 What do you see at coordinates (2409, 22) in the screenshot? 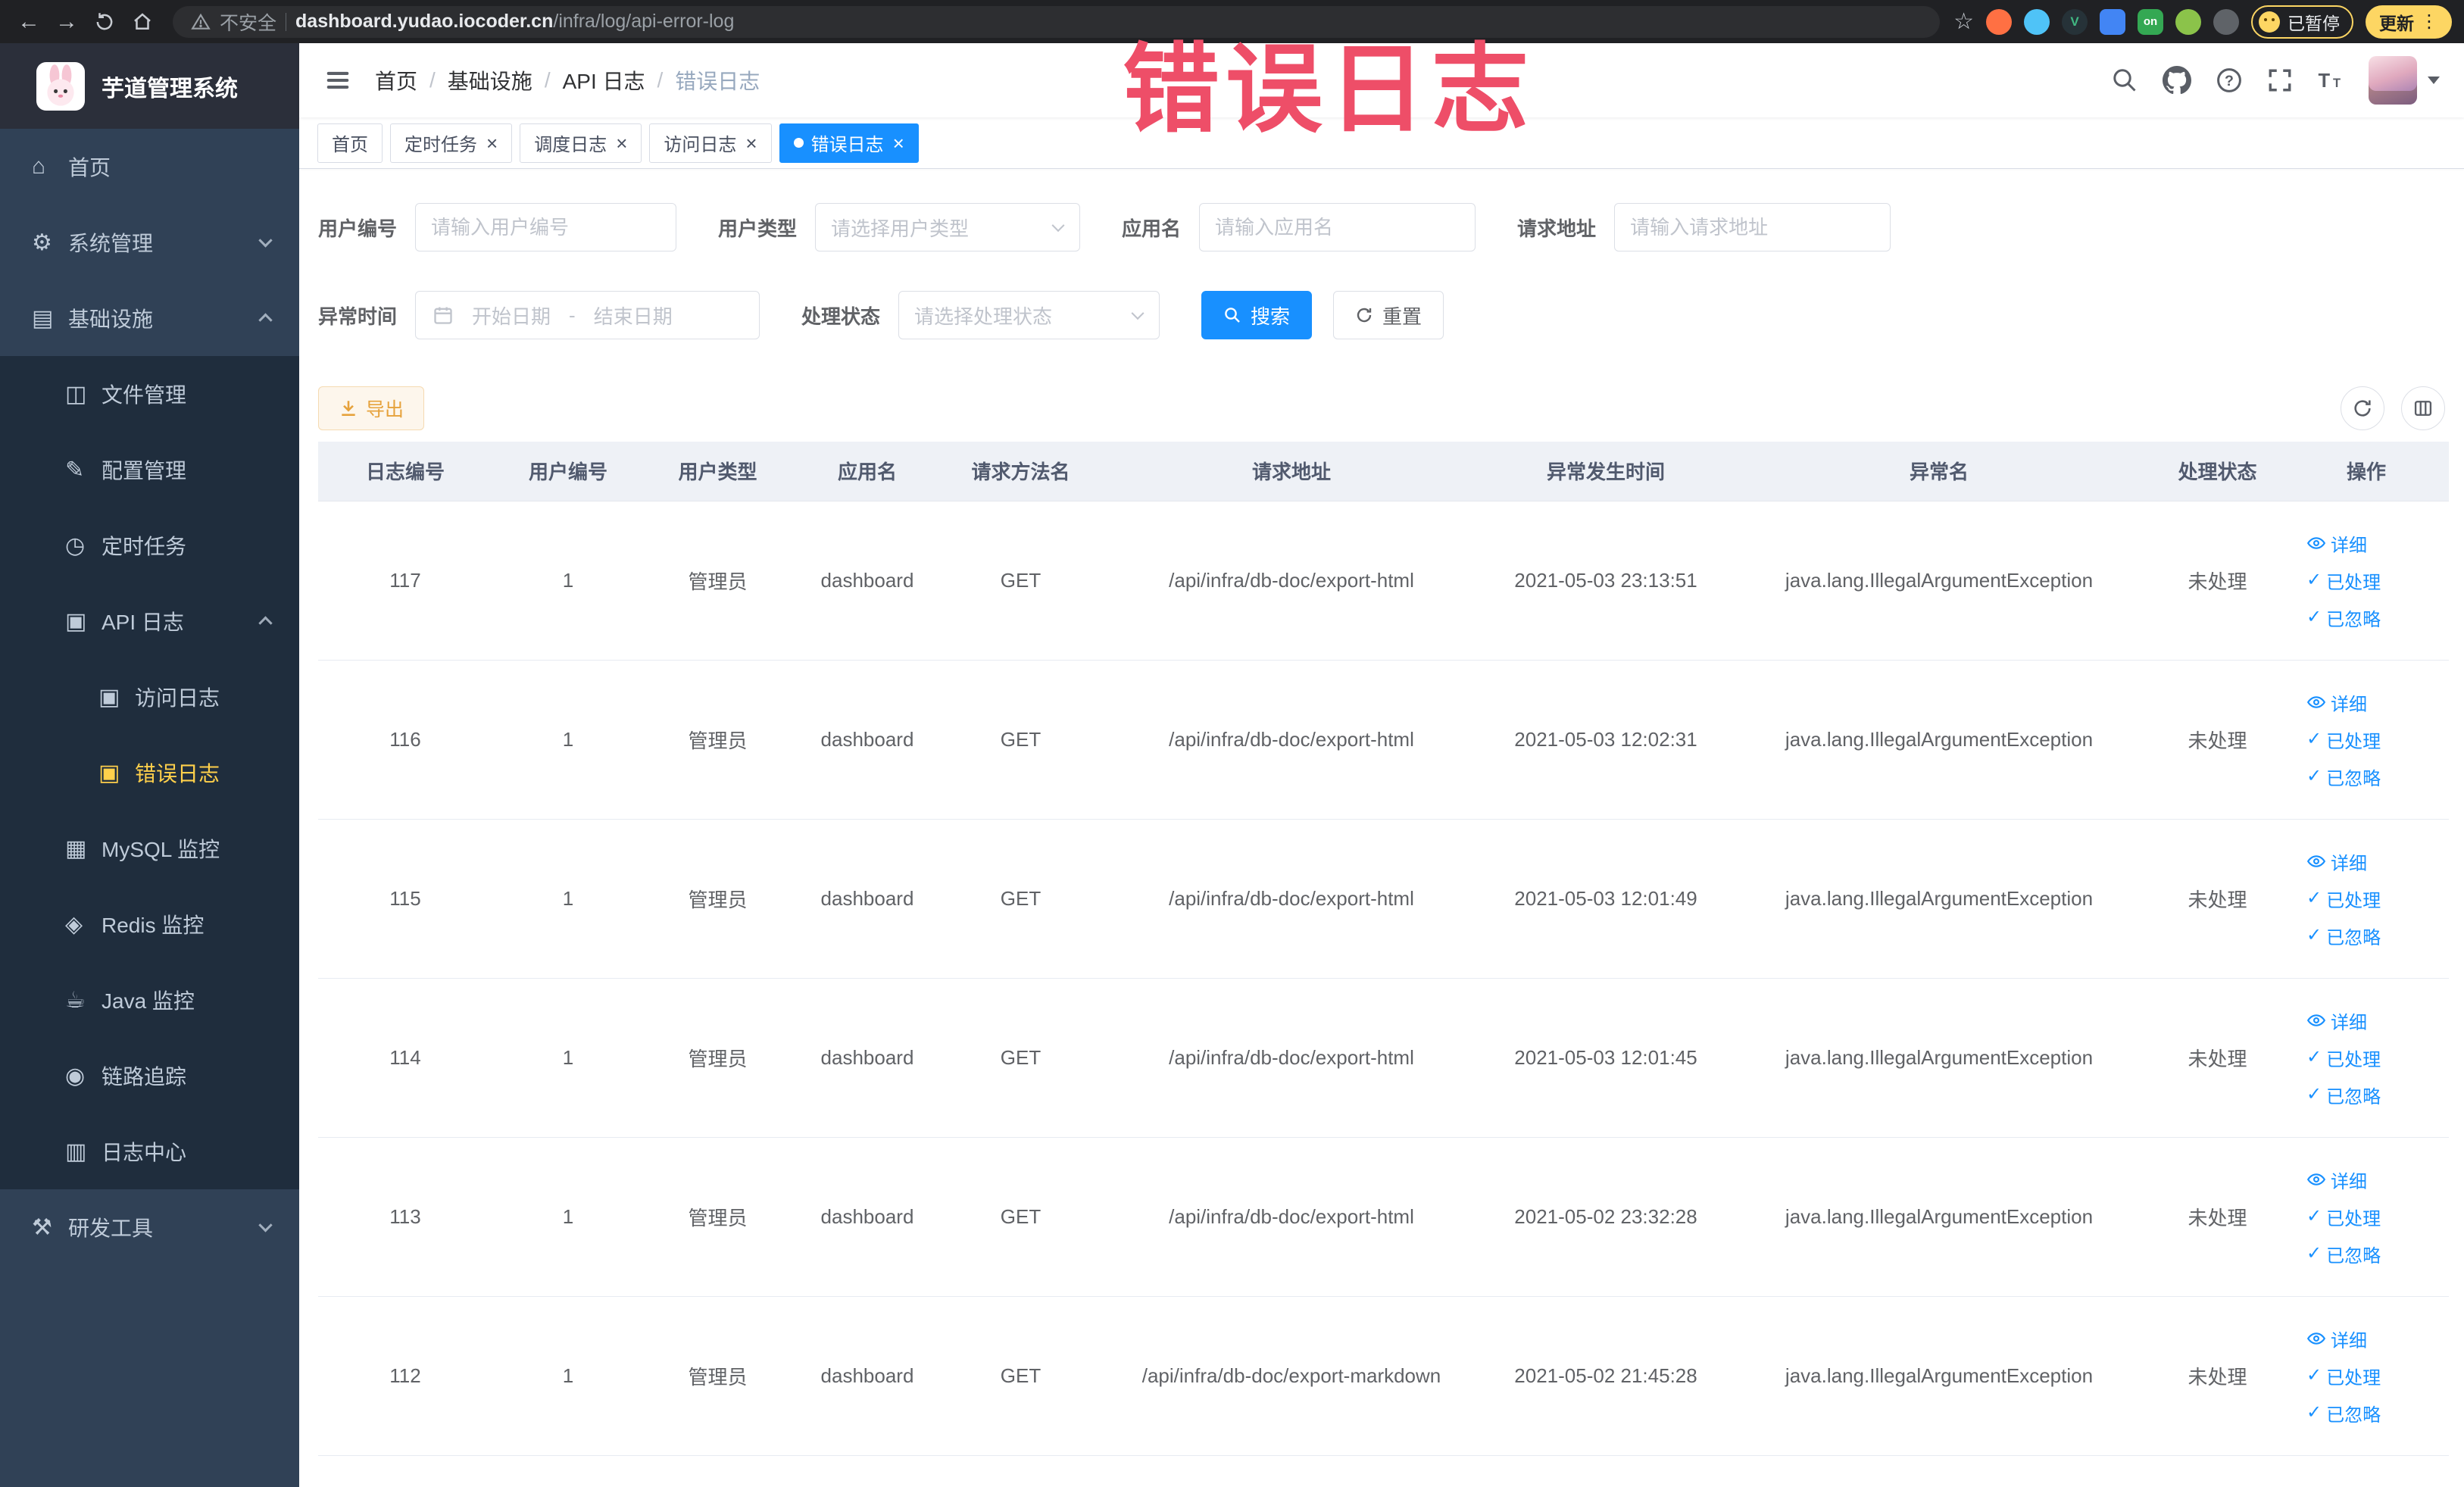
I see `browser-update-button: 更新 ⋮` at bounding box center [2409, 22].